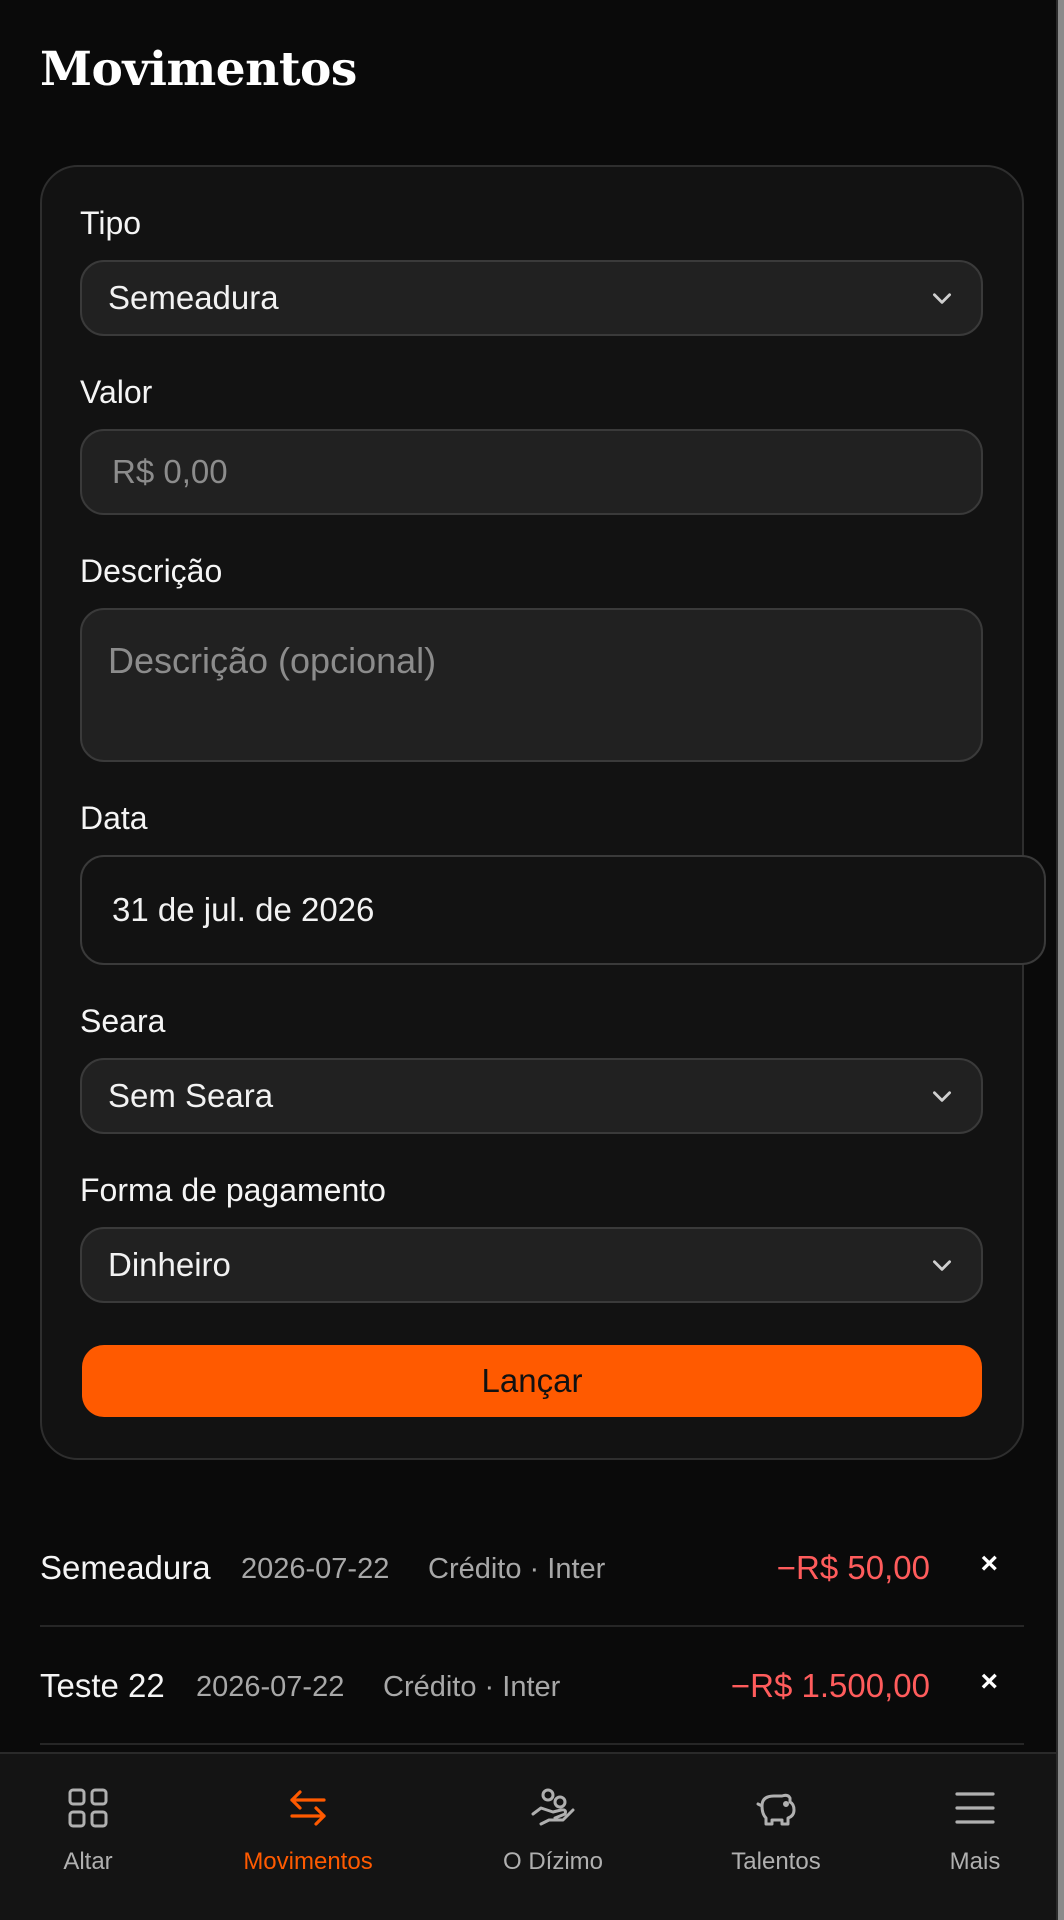 This screenshot has height=1920, width=1064. Describe the element at coordinates (553, 1837) in the screenshot. I see `nav-item-o-dizimo: O Dízimo` at that location.